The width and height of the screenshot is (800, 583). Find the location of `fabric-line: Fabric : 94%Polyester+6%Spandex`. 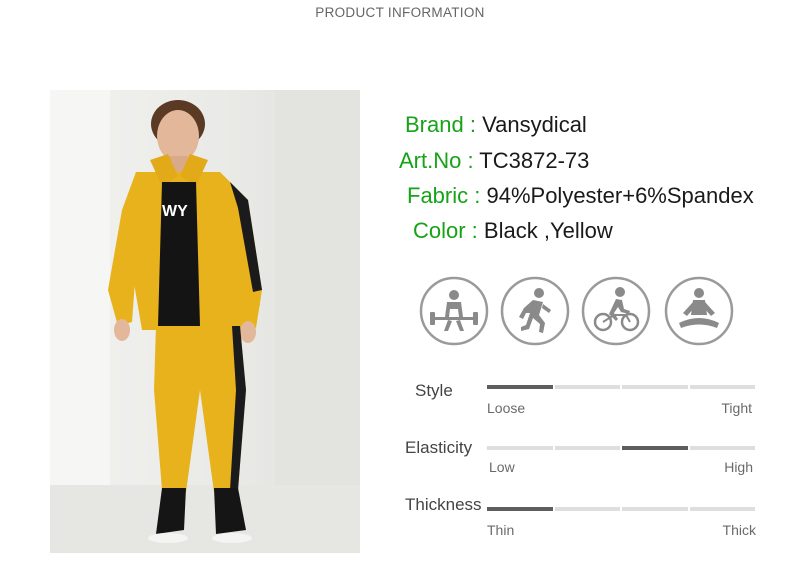

fabric-line: Fabric : 94%Polyester+6%Spandex is located at coordinates (580, 196).